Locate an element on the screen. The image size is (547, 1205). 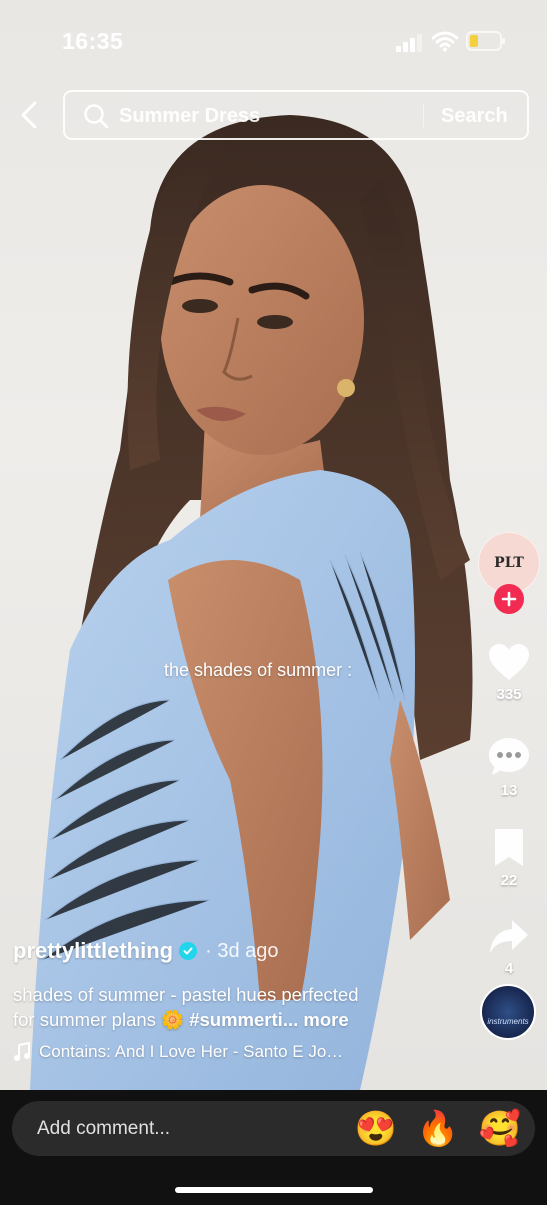
save-count: 22 is located at coordinates (509, 880).